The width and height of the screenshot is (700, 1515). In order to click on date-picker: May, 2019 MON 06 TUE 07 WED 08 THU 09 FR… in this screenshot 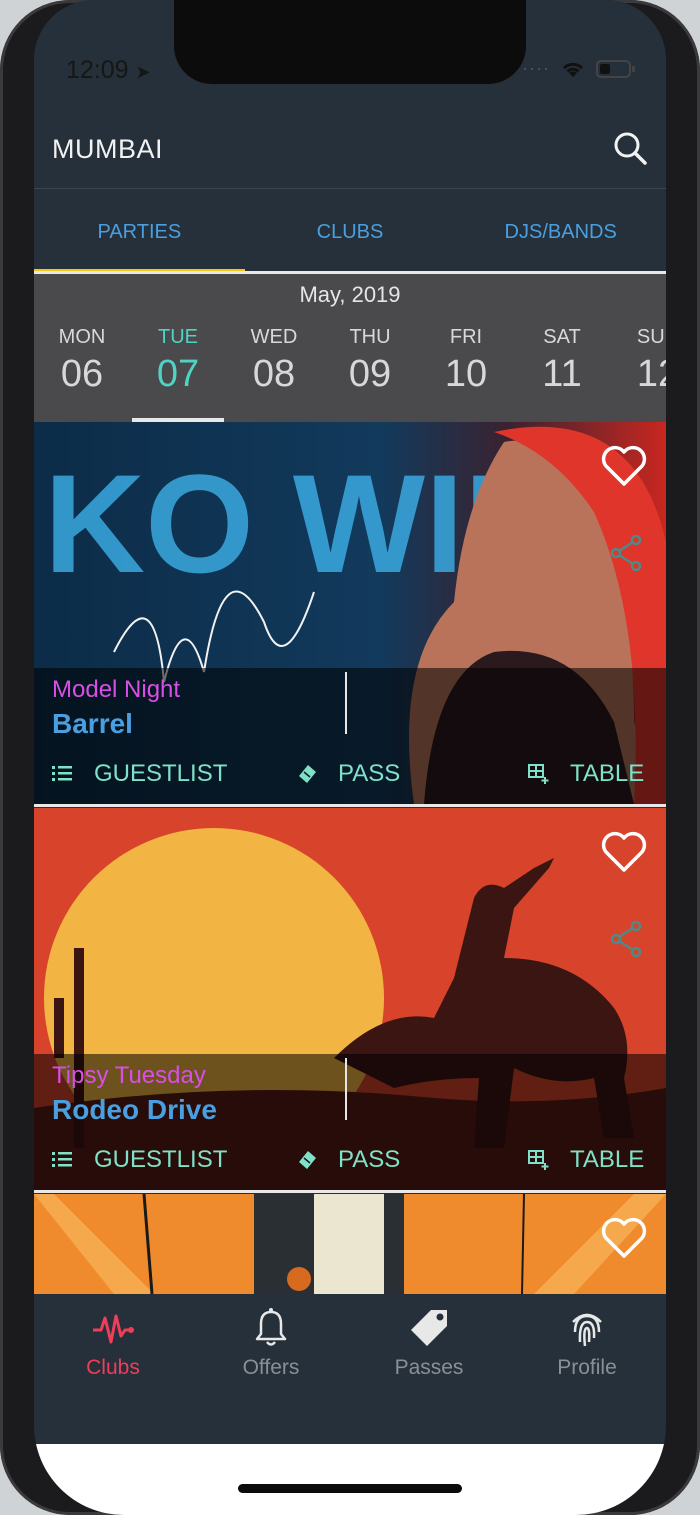, I will do `click(350, 348)`.